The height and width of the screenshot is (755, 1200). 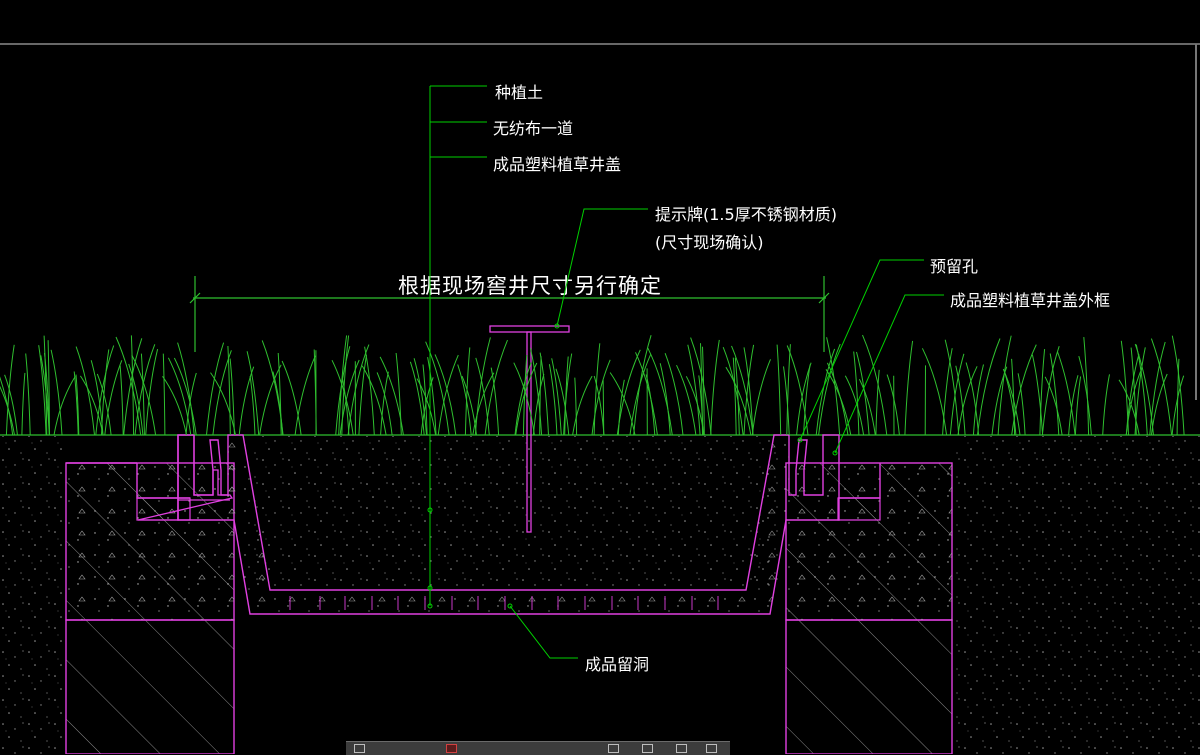 I want to click on label-nonwoven-fabric: 无纺布一道, so click(x=533, y=128).